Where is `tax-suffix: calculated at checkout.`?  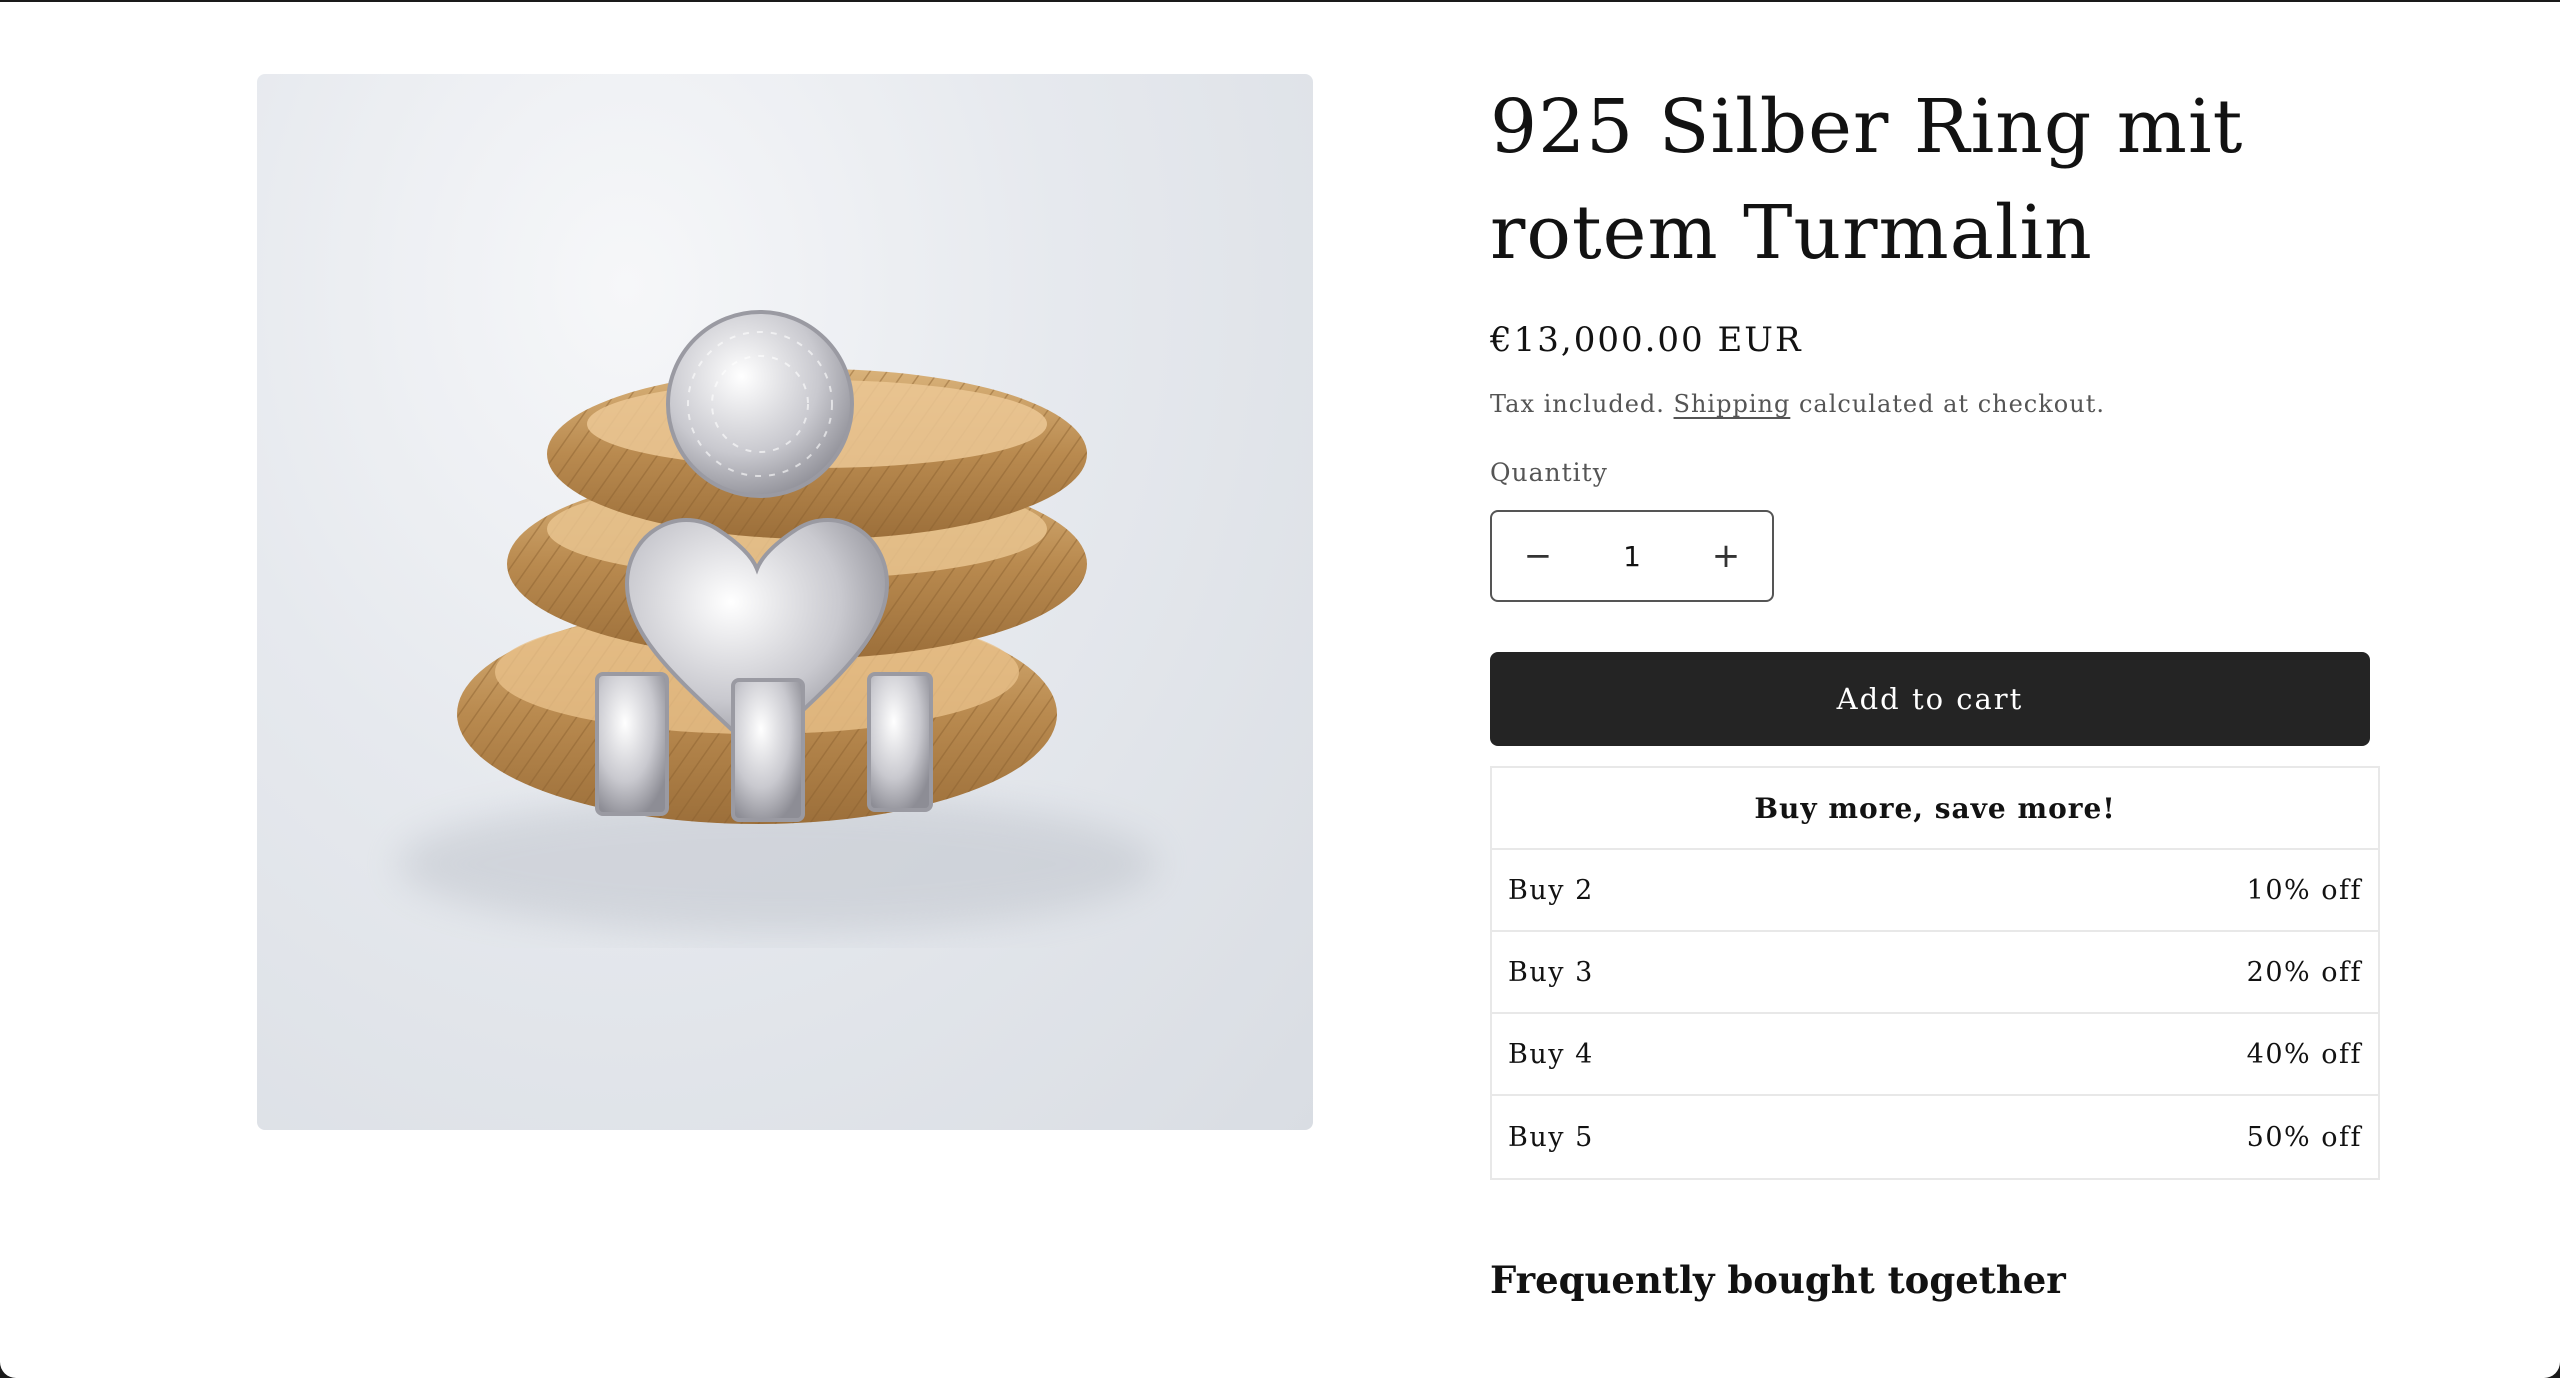
tax-suffix: calculated at checkout. is located at coordinates (1951, 404).